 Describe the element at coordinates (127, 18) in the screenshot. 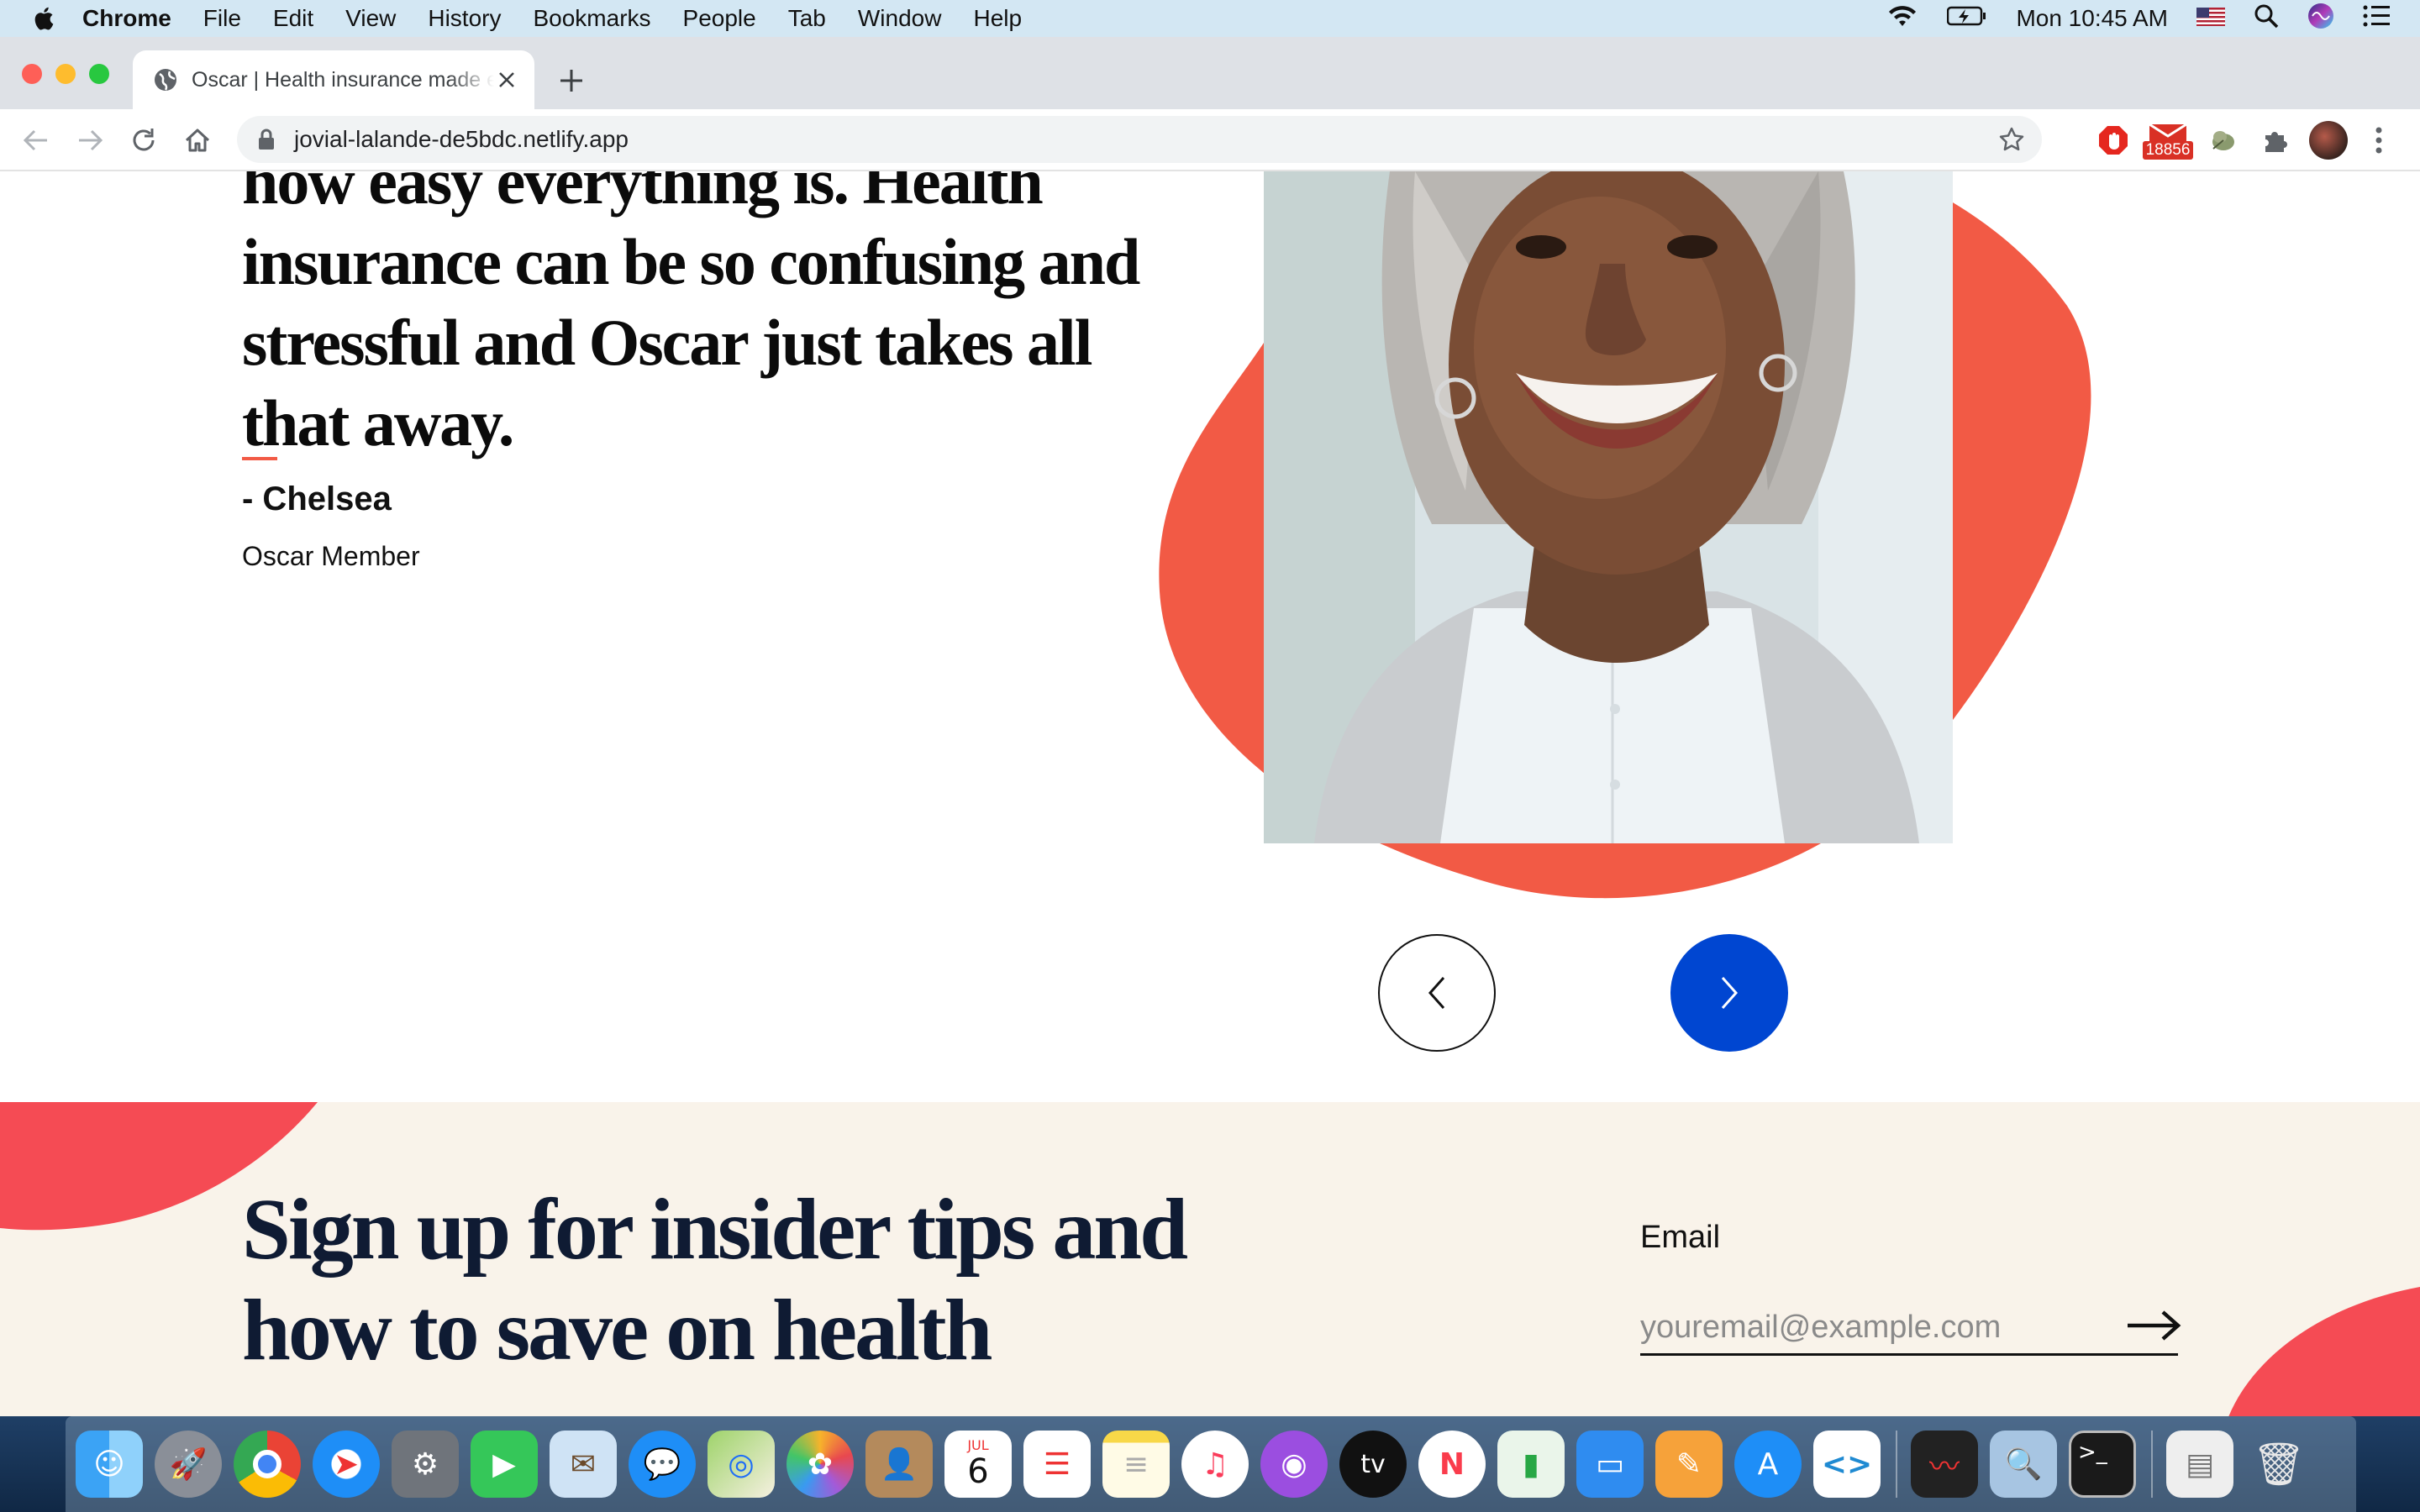

I see `menu-app-name: Chrome` at that location.